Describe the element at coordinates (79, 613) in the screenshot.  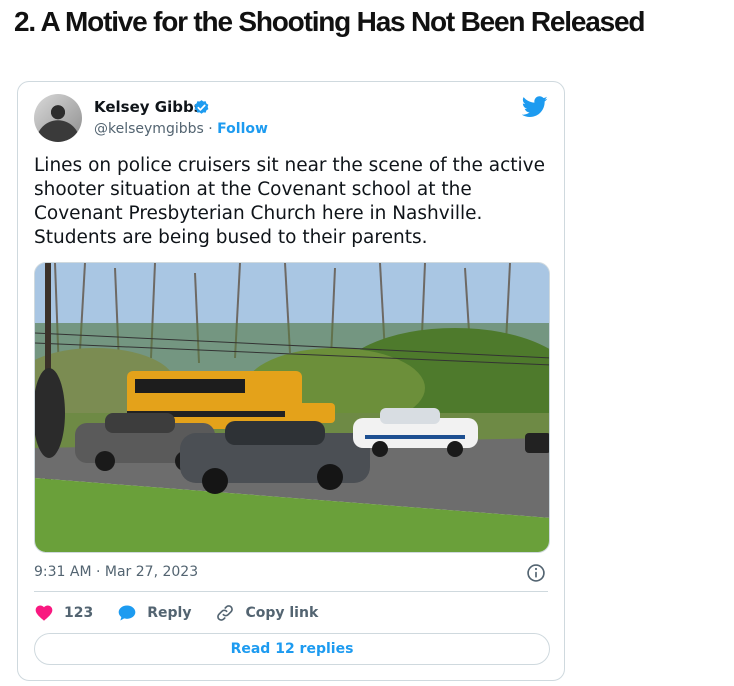
I see `like-count: 123` at that location.